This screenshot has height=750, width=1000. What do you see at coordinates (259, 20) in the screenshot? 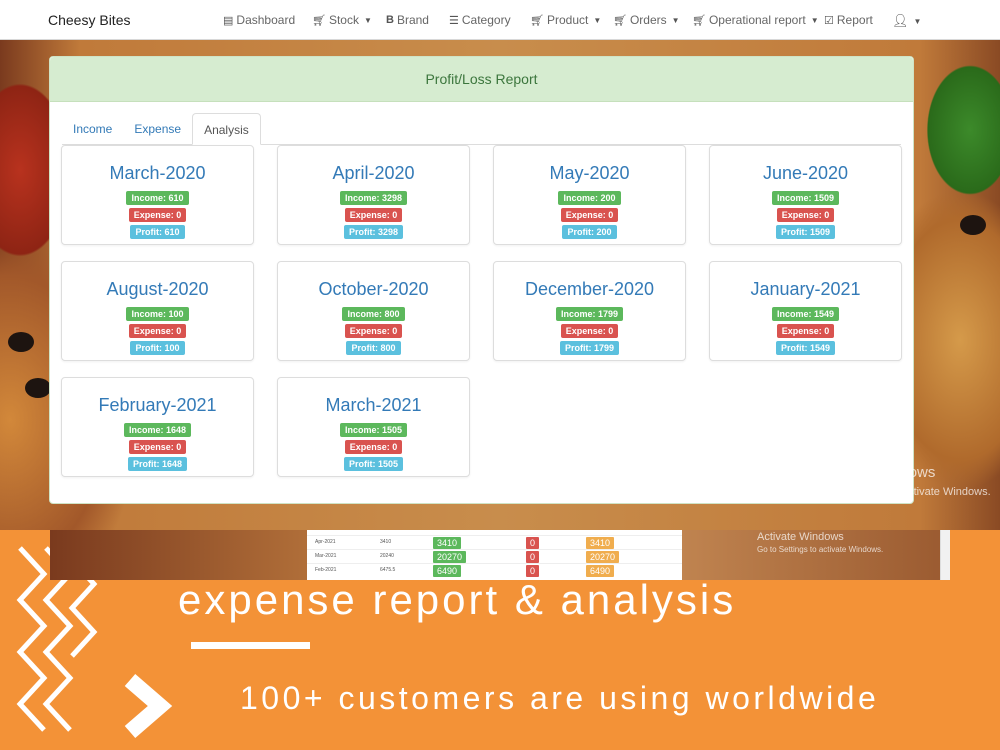
I see `nav-dashboard: ▤ Dashboard` at bounding box center [259, 20].